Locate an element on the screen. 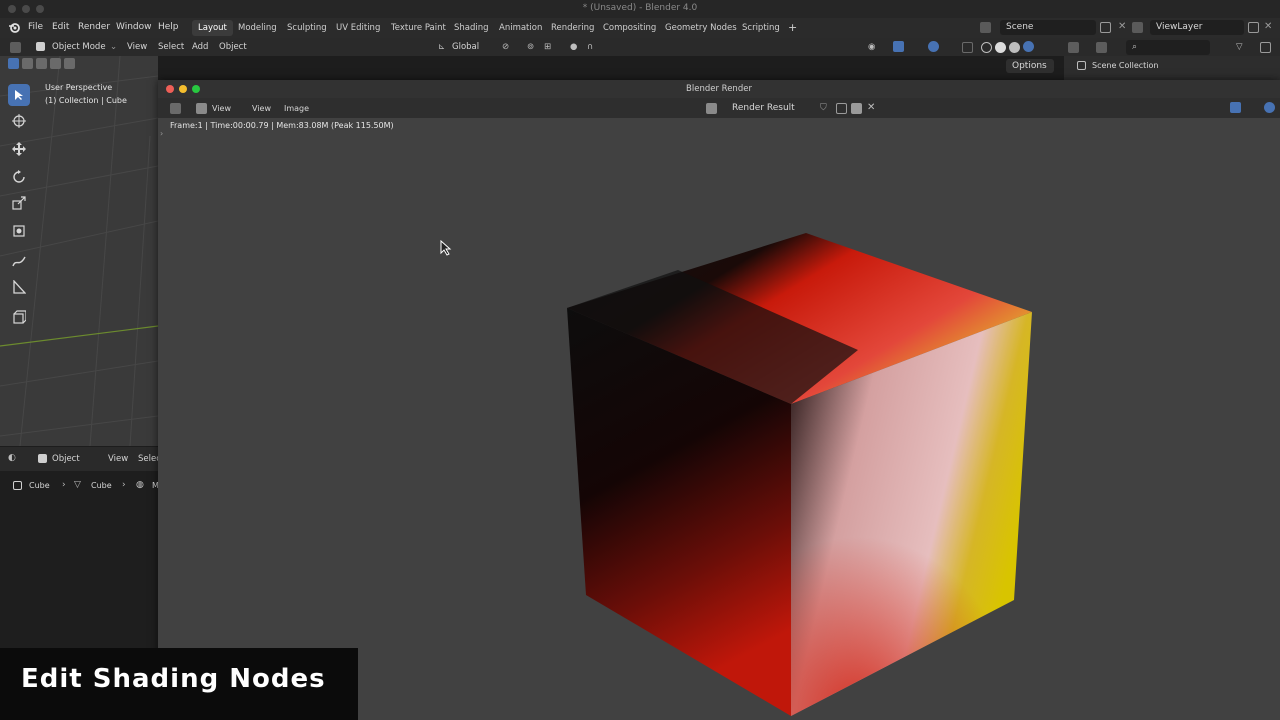  caption-text: Edit Shading Nodes is located at coordinates (173, 679).